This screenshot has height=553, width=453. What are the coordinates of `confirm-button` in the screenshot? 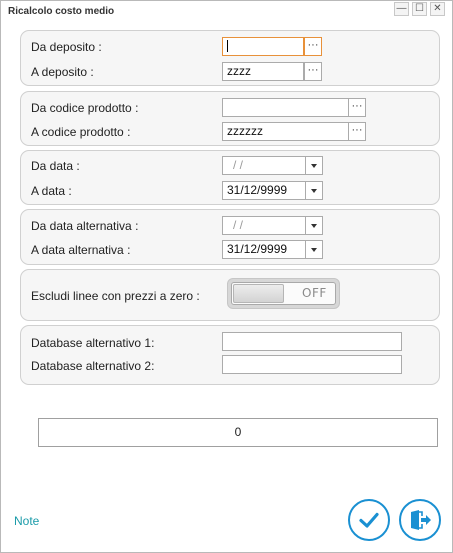 It's located at (369, 520).